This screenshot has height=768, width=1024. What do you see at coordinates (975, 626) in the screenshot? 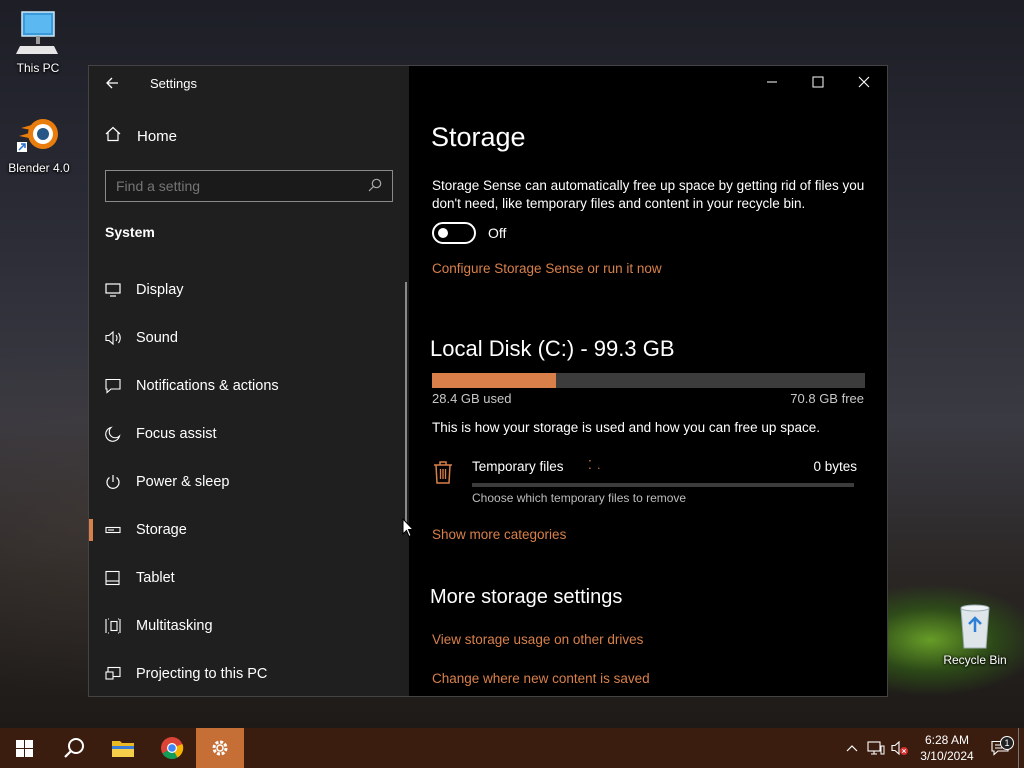
I see `recycle-bin-icon` at bounding box center [975, 626].